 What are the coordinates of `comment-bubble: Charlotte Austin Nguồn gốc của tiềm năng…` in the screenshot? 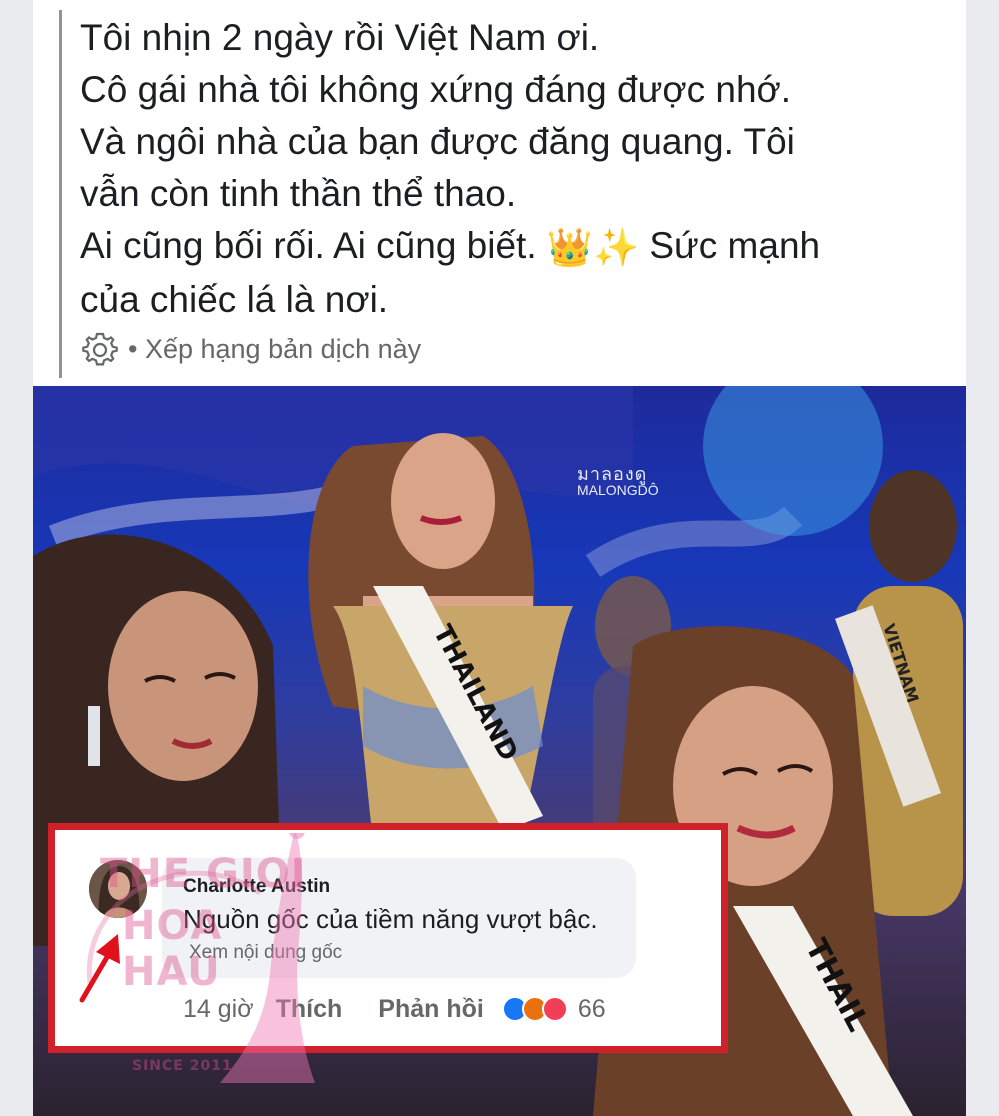 It's located at (399, 918).